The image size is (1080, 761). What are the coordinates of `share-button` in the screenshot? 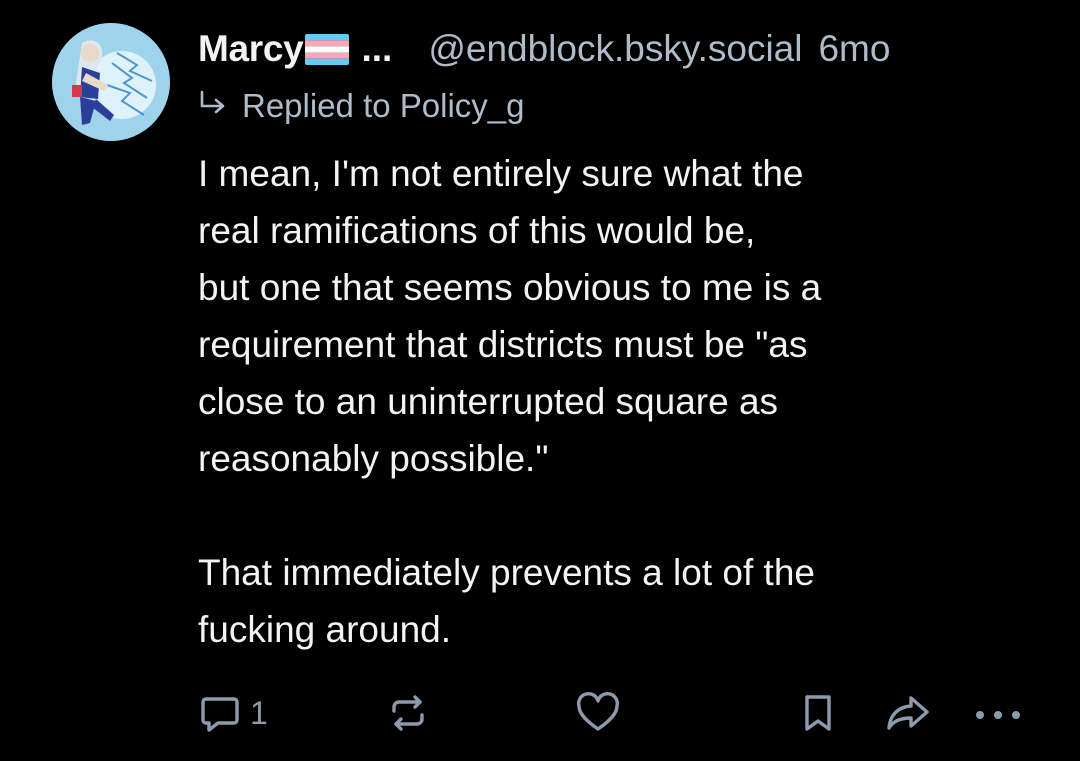 It's located at (908, 713).